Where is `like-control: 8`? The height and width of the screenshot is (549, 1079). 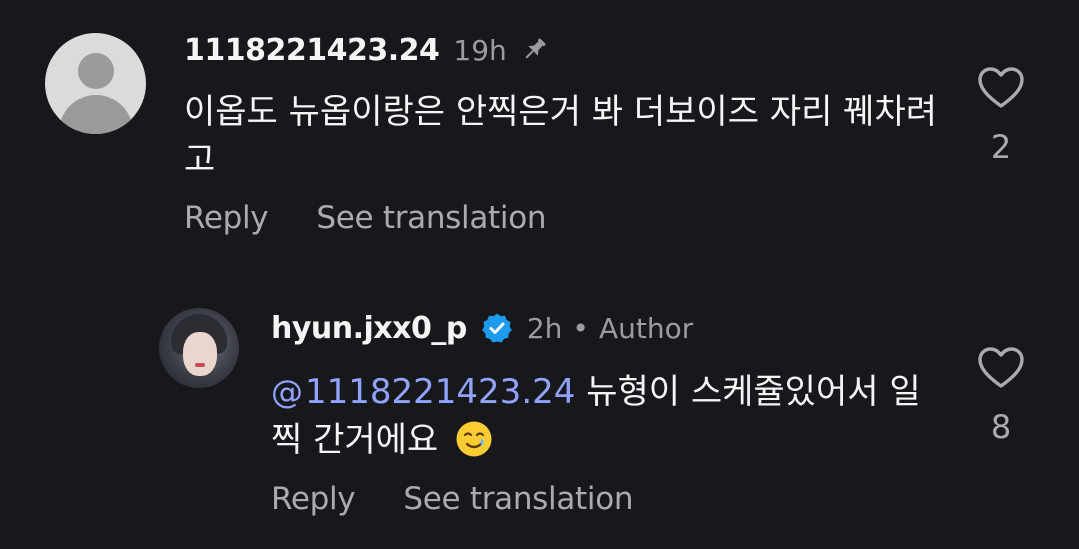
like-control: 8 is located at coordinates (1001, 396).